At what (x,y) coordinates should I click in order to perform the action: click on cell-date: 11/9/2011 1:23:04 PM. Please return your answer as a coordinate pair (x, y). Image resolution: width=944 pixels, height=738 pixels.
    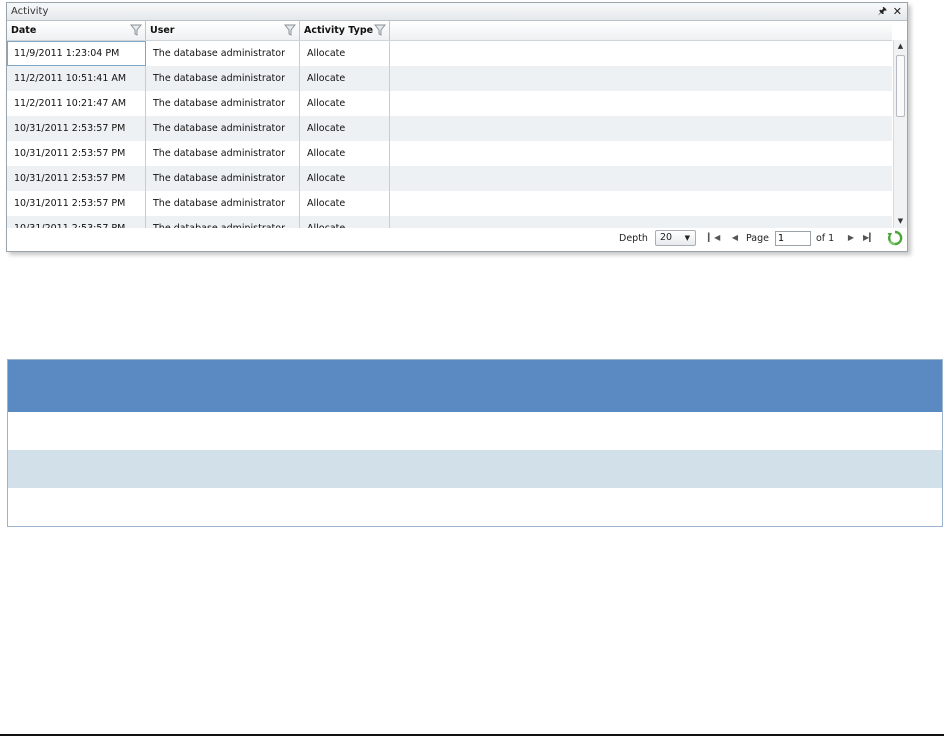
    Looking at the image, I should click on (76, 53).